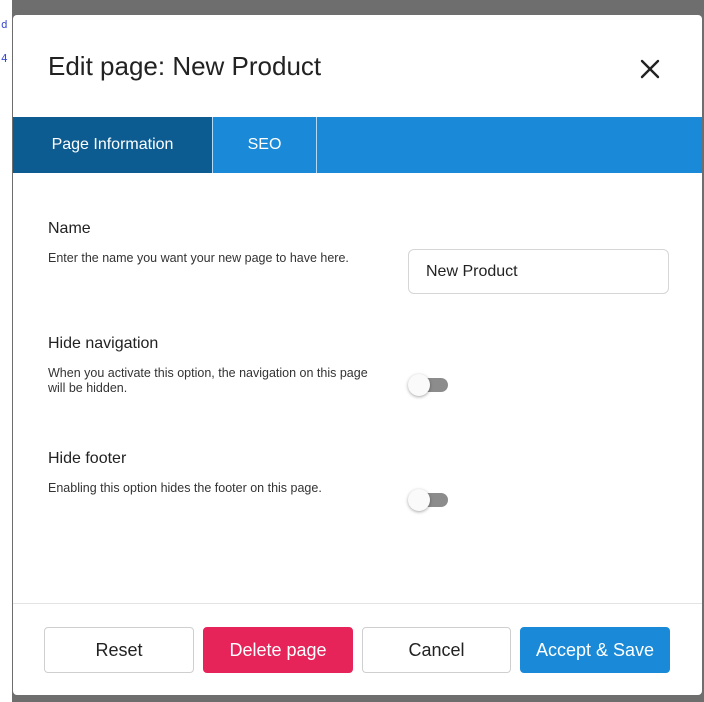 This screenshot has height=702, width=704. Describe the element at coordinates (436, 650) in the screenshot. I see `cancel-button: Cancel` at that location.